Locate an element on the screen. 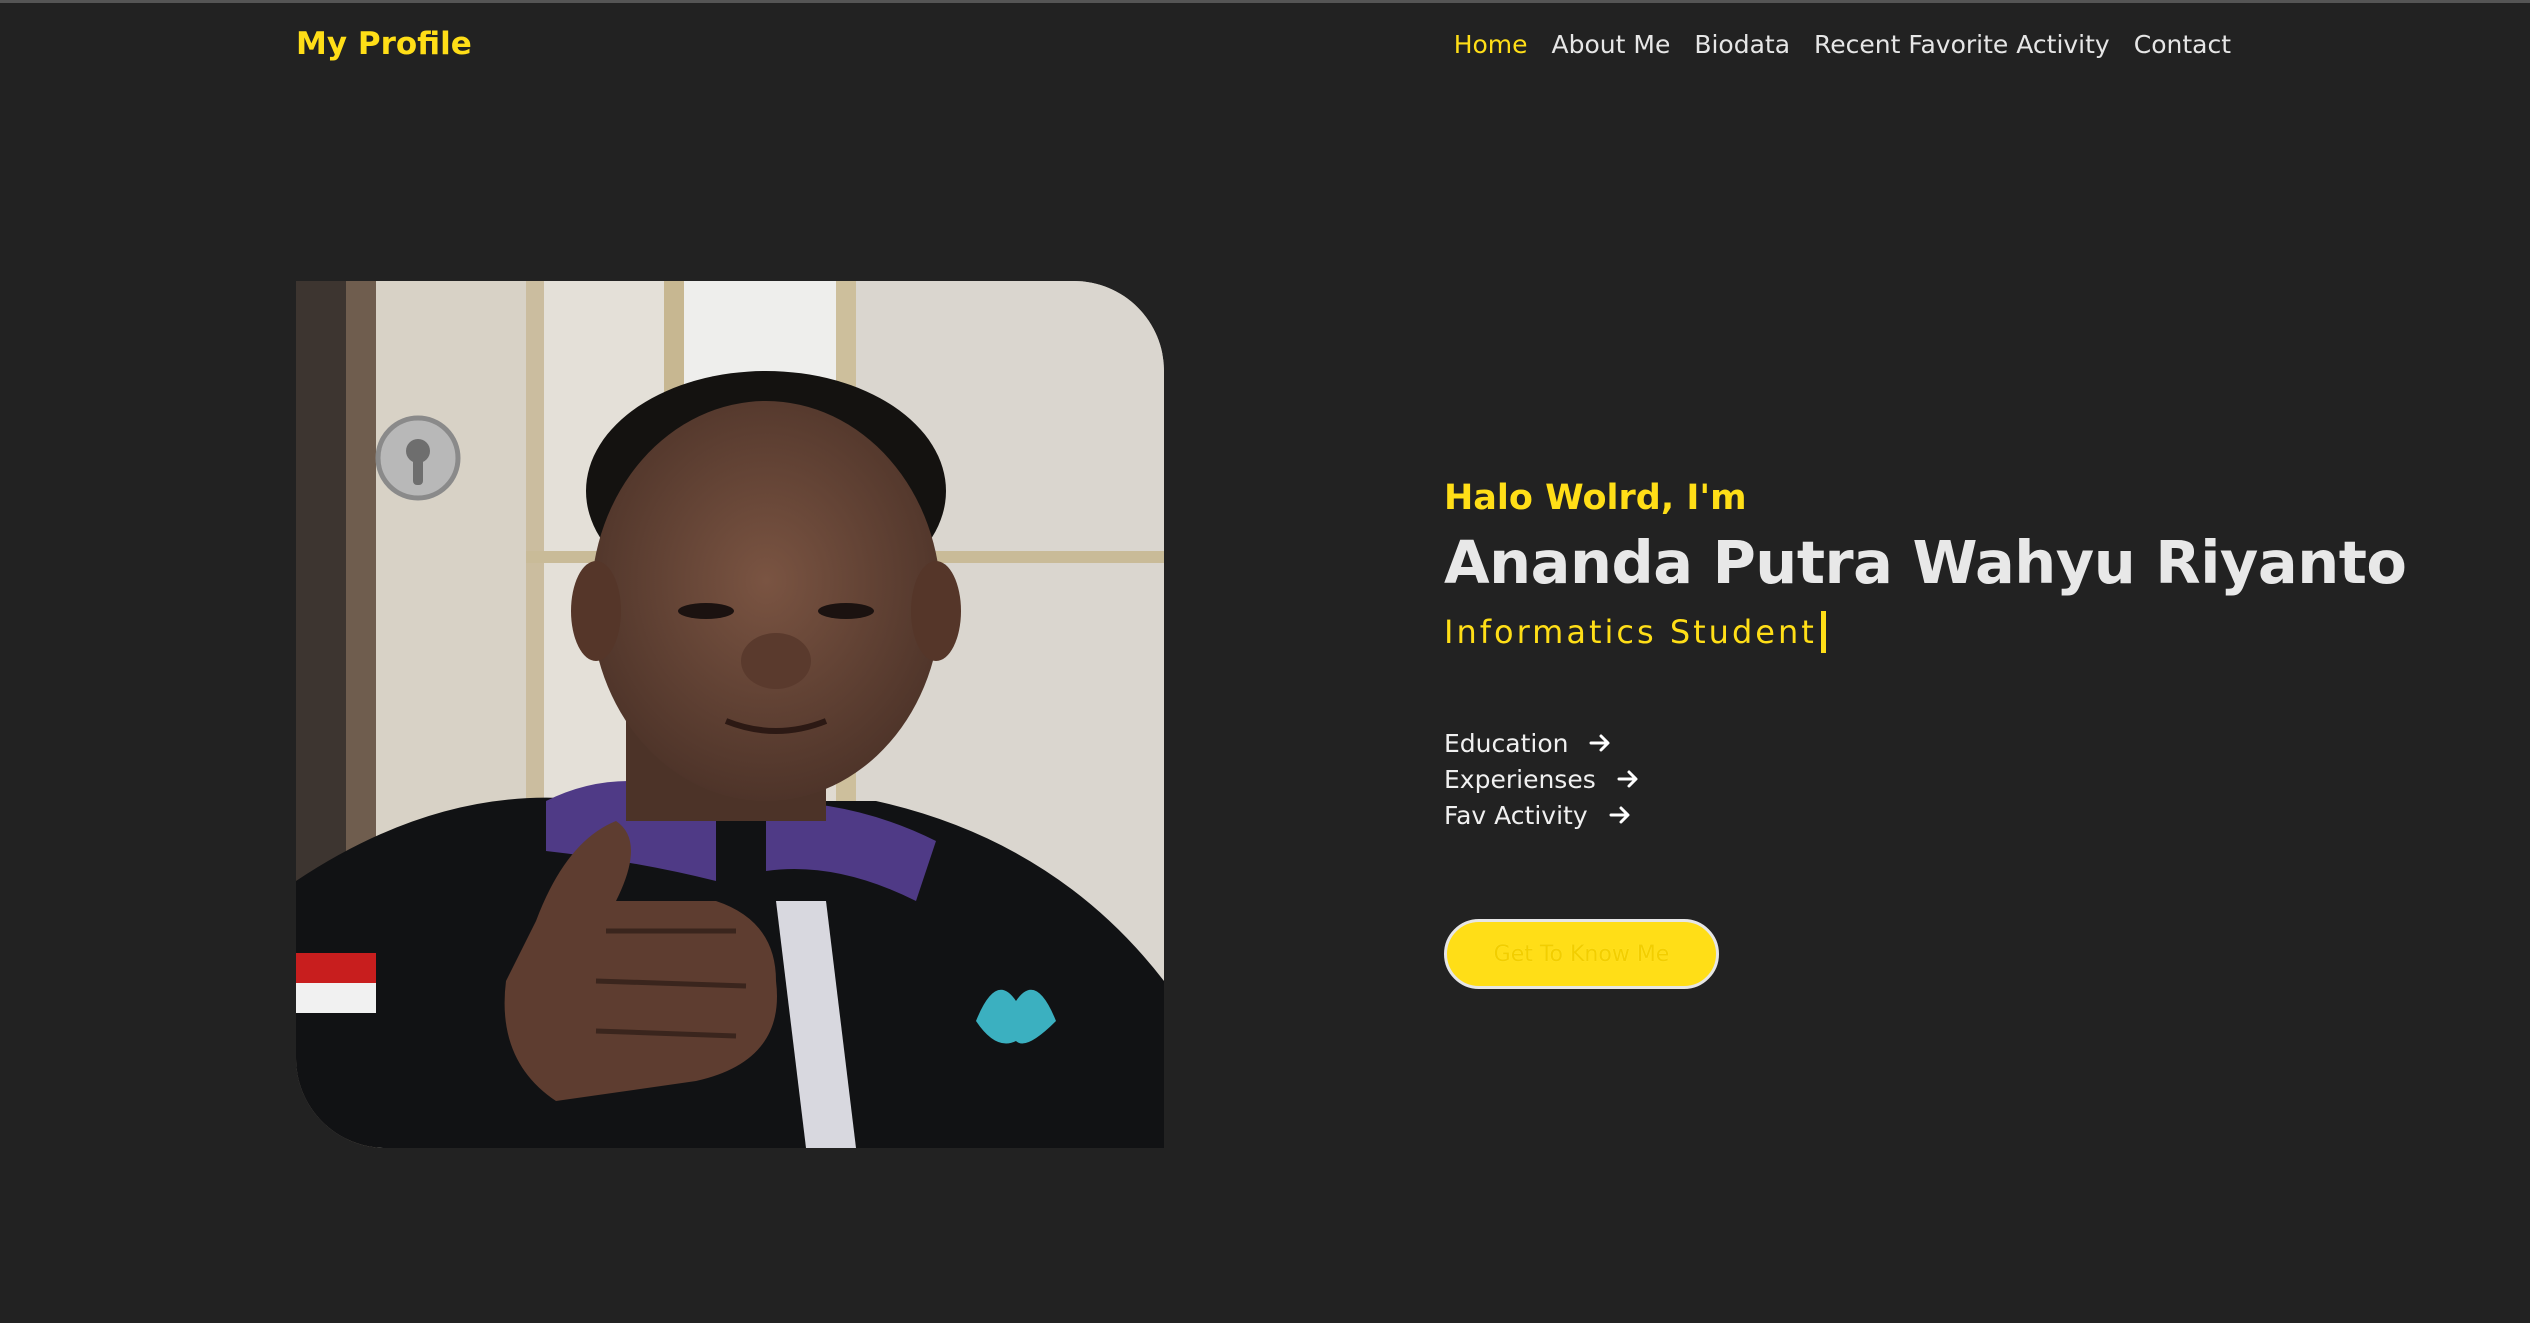 This screenshot has height=1323, width=2530. hero-greeting: Halo Wolrd, I'm is located at coordinates (1595, 498).